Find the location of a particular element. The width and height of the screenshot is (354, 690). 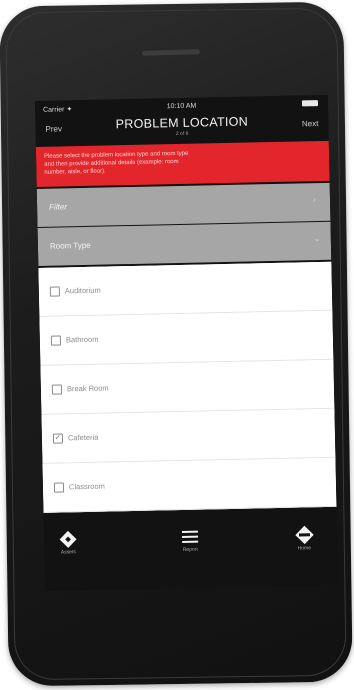

tab-home: Home is located at coordinates (304, 538).